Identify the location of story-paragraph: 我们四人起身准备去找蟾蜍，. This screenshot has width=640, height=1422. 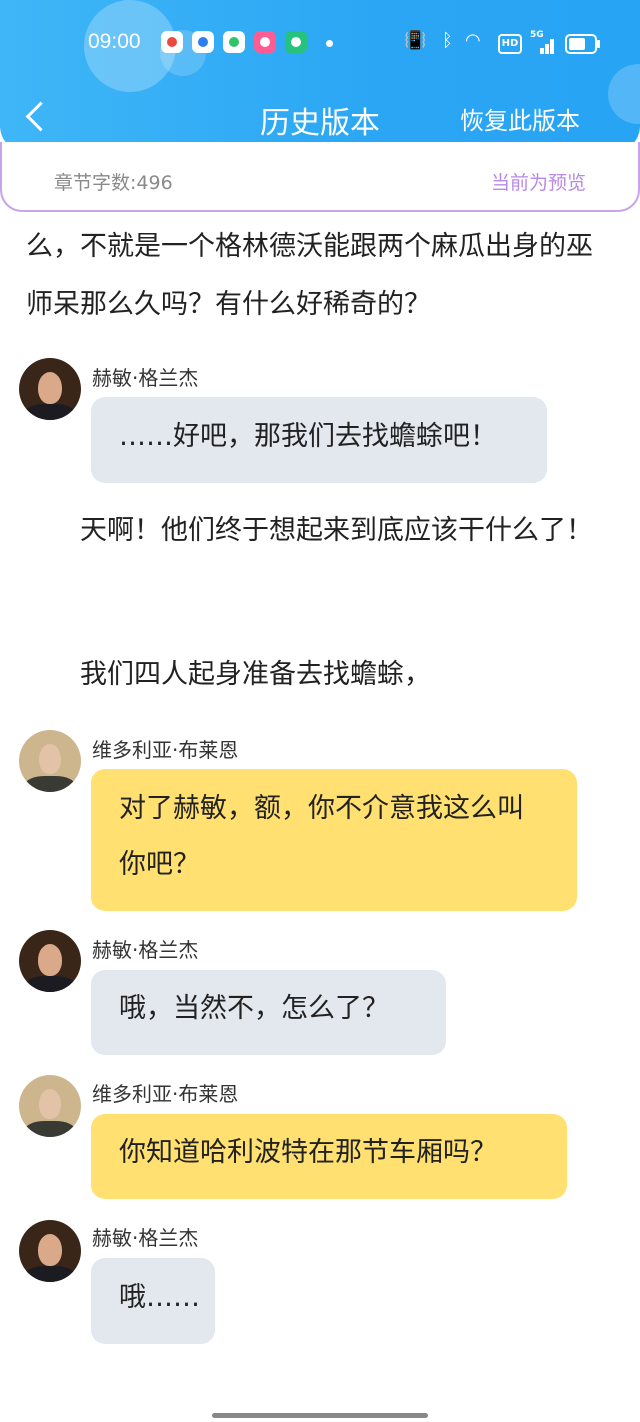
(228, 674).